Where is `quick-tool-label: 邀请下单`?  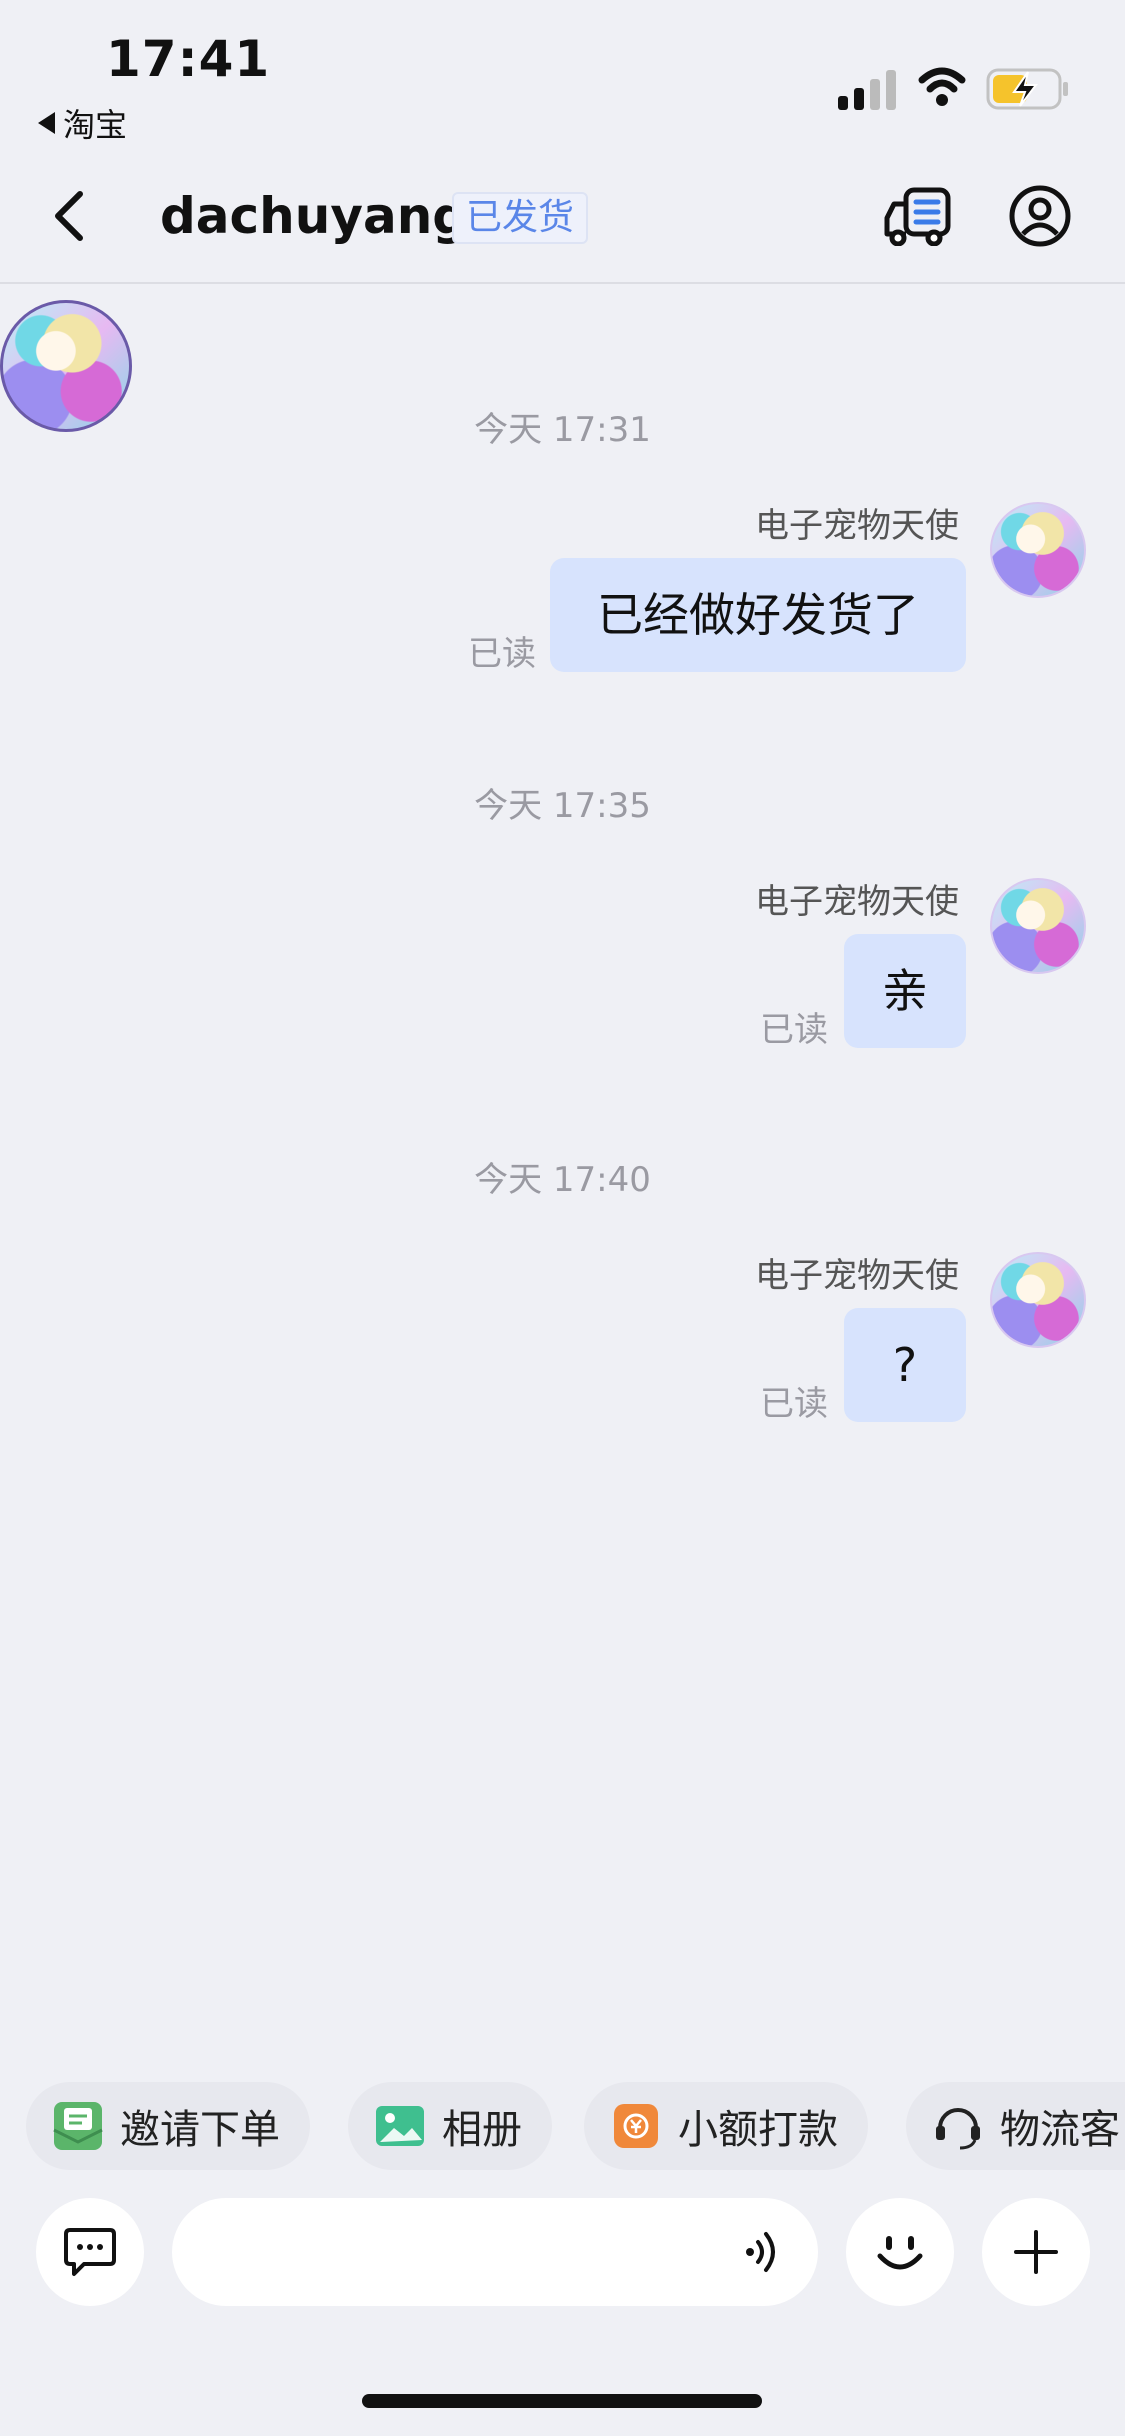 quick-tool-label: 邀请下单 is located at coordinates (200, 2130).